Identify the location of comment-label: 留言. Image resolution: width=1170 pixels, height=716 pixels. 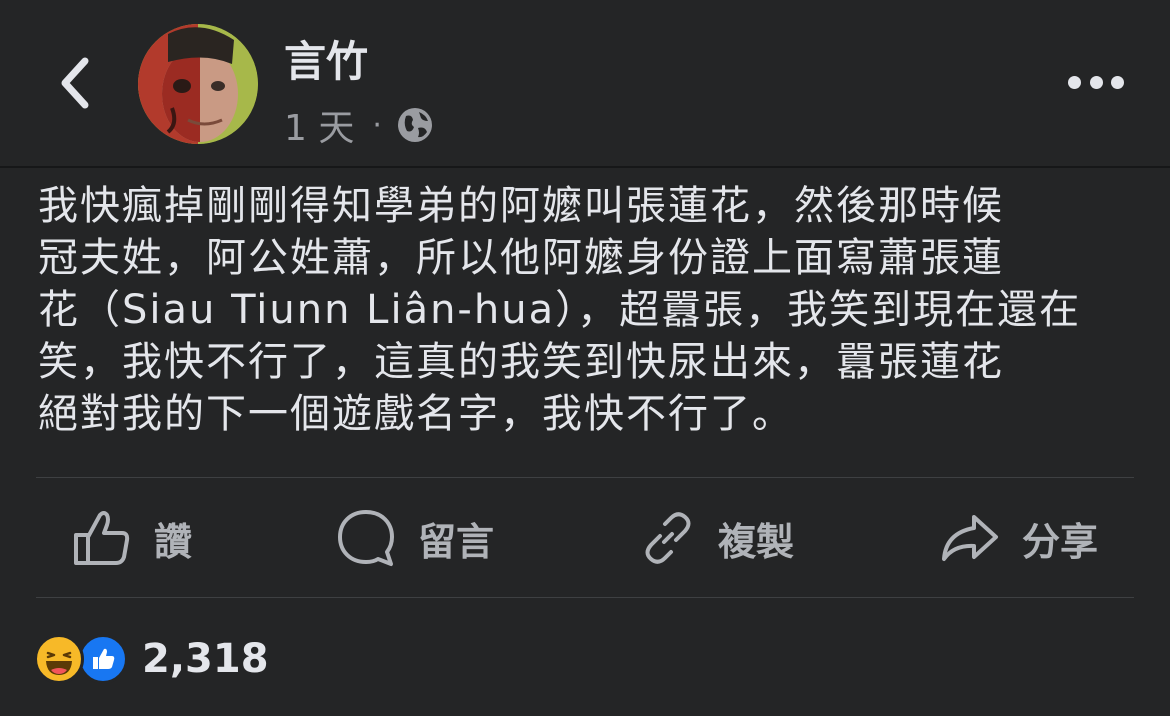
(456, 541).